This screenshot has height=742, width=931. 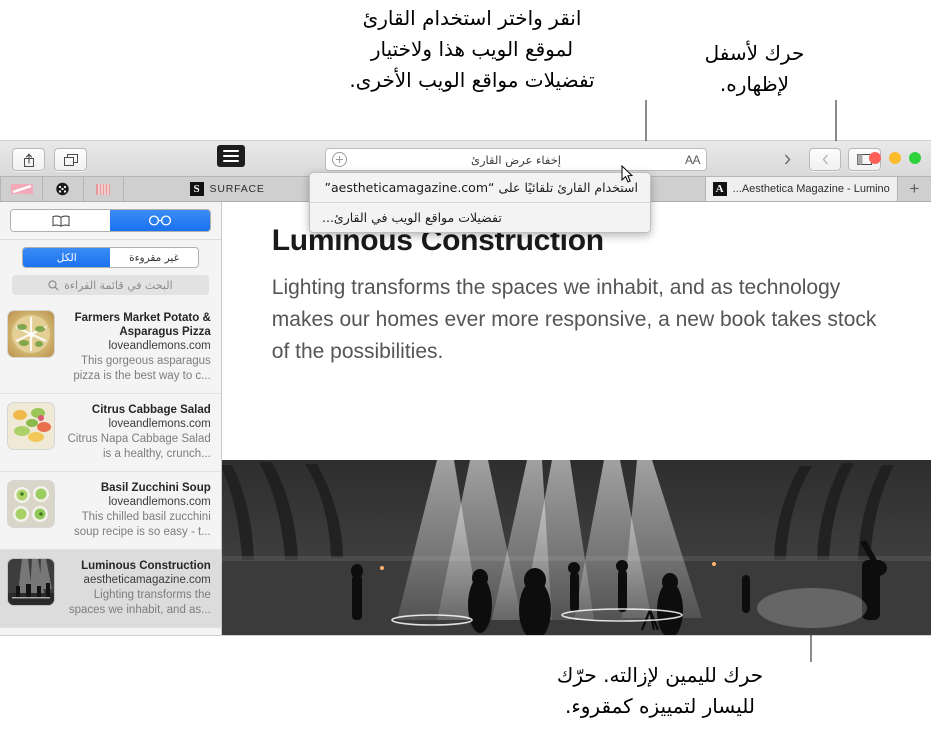 What do you see at coordinates (516, 159) in the screenshot?
I see `address-bar: AA إخفاء عرض القارئ` at bounding box center [516, 159].